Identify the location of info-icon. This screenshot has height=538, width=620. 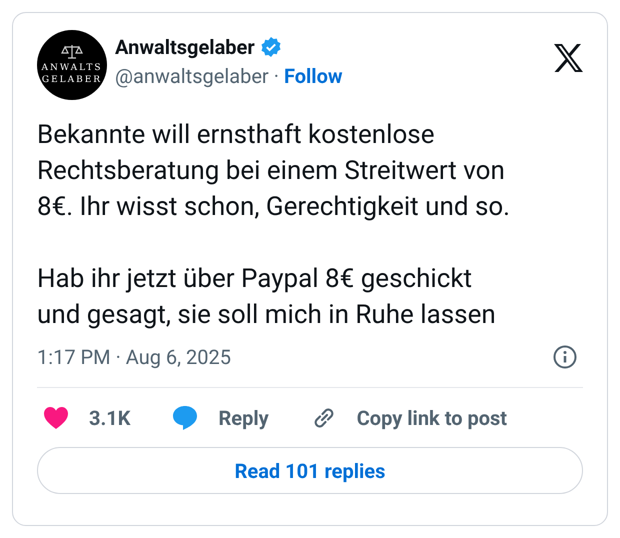
(565, 357).